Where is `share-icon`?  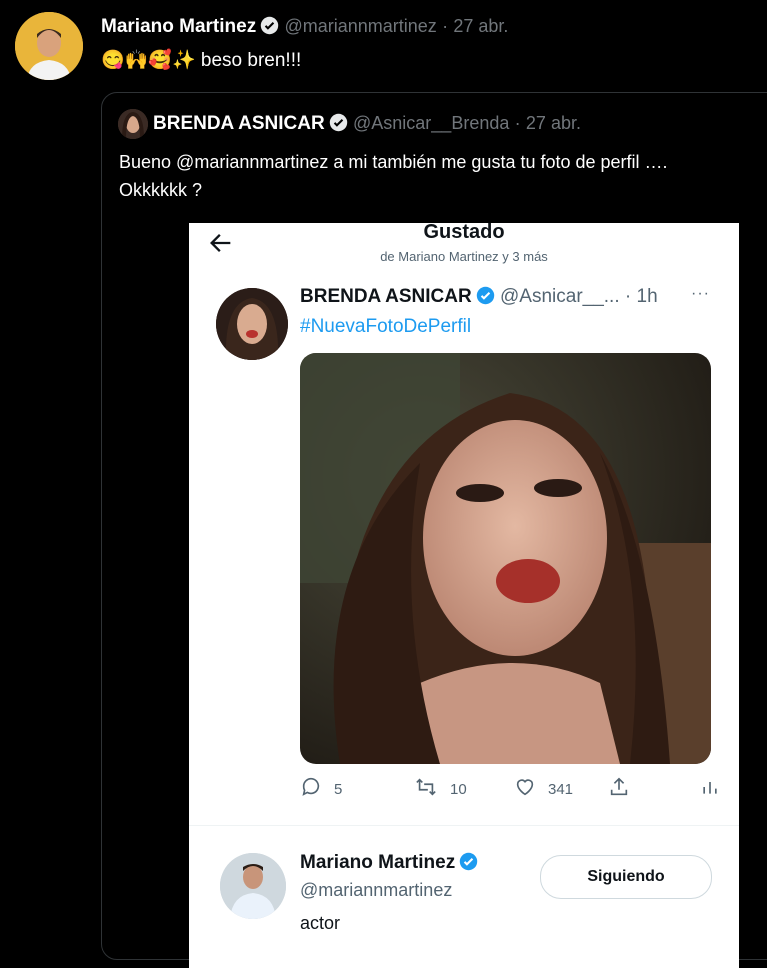 share-icon is located at coordinates (619, 789).